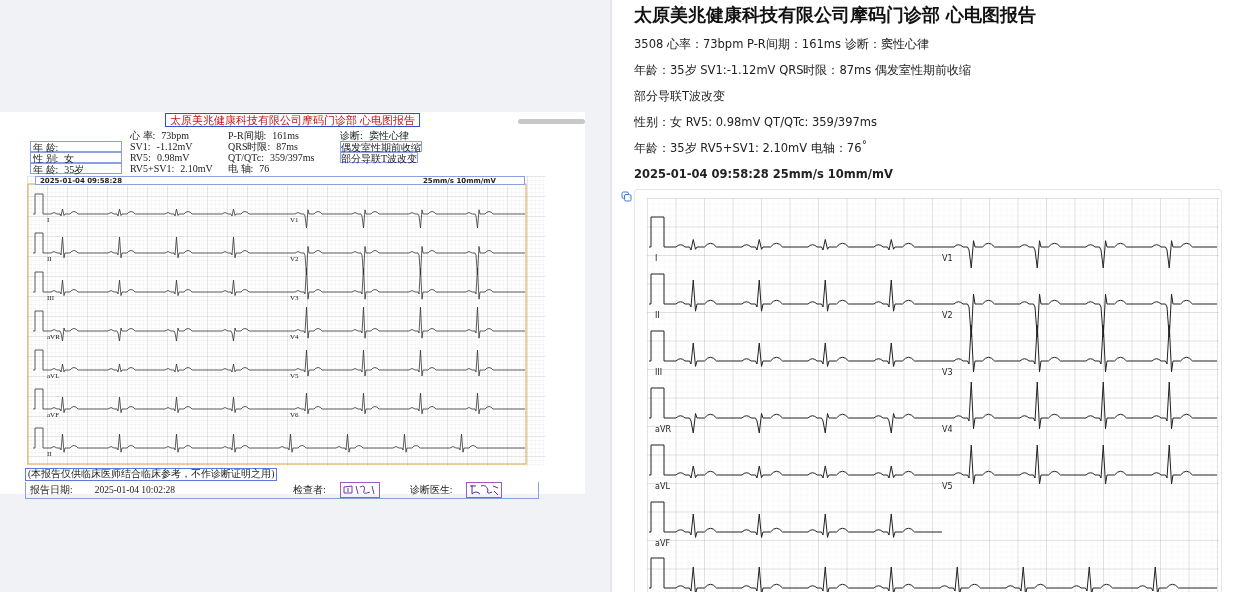 The image size is (1242, 592). Describe the element at coordinates (69, 157) in the screenshot. I see `field-value: 女` at that location.